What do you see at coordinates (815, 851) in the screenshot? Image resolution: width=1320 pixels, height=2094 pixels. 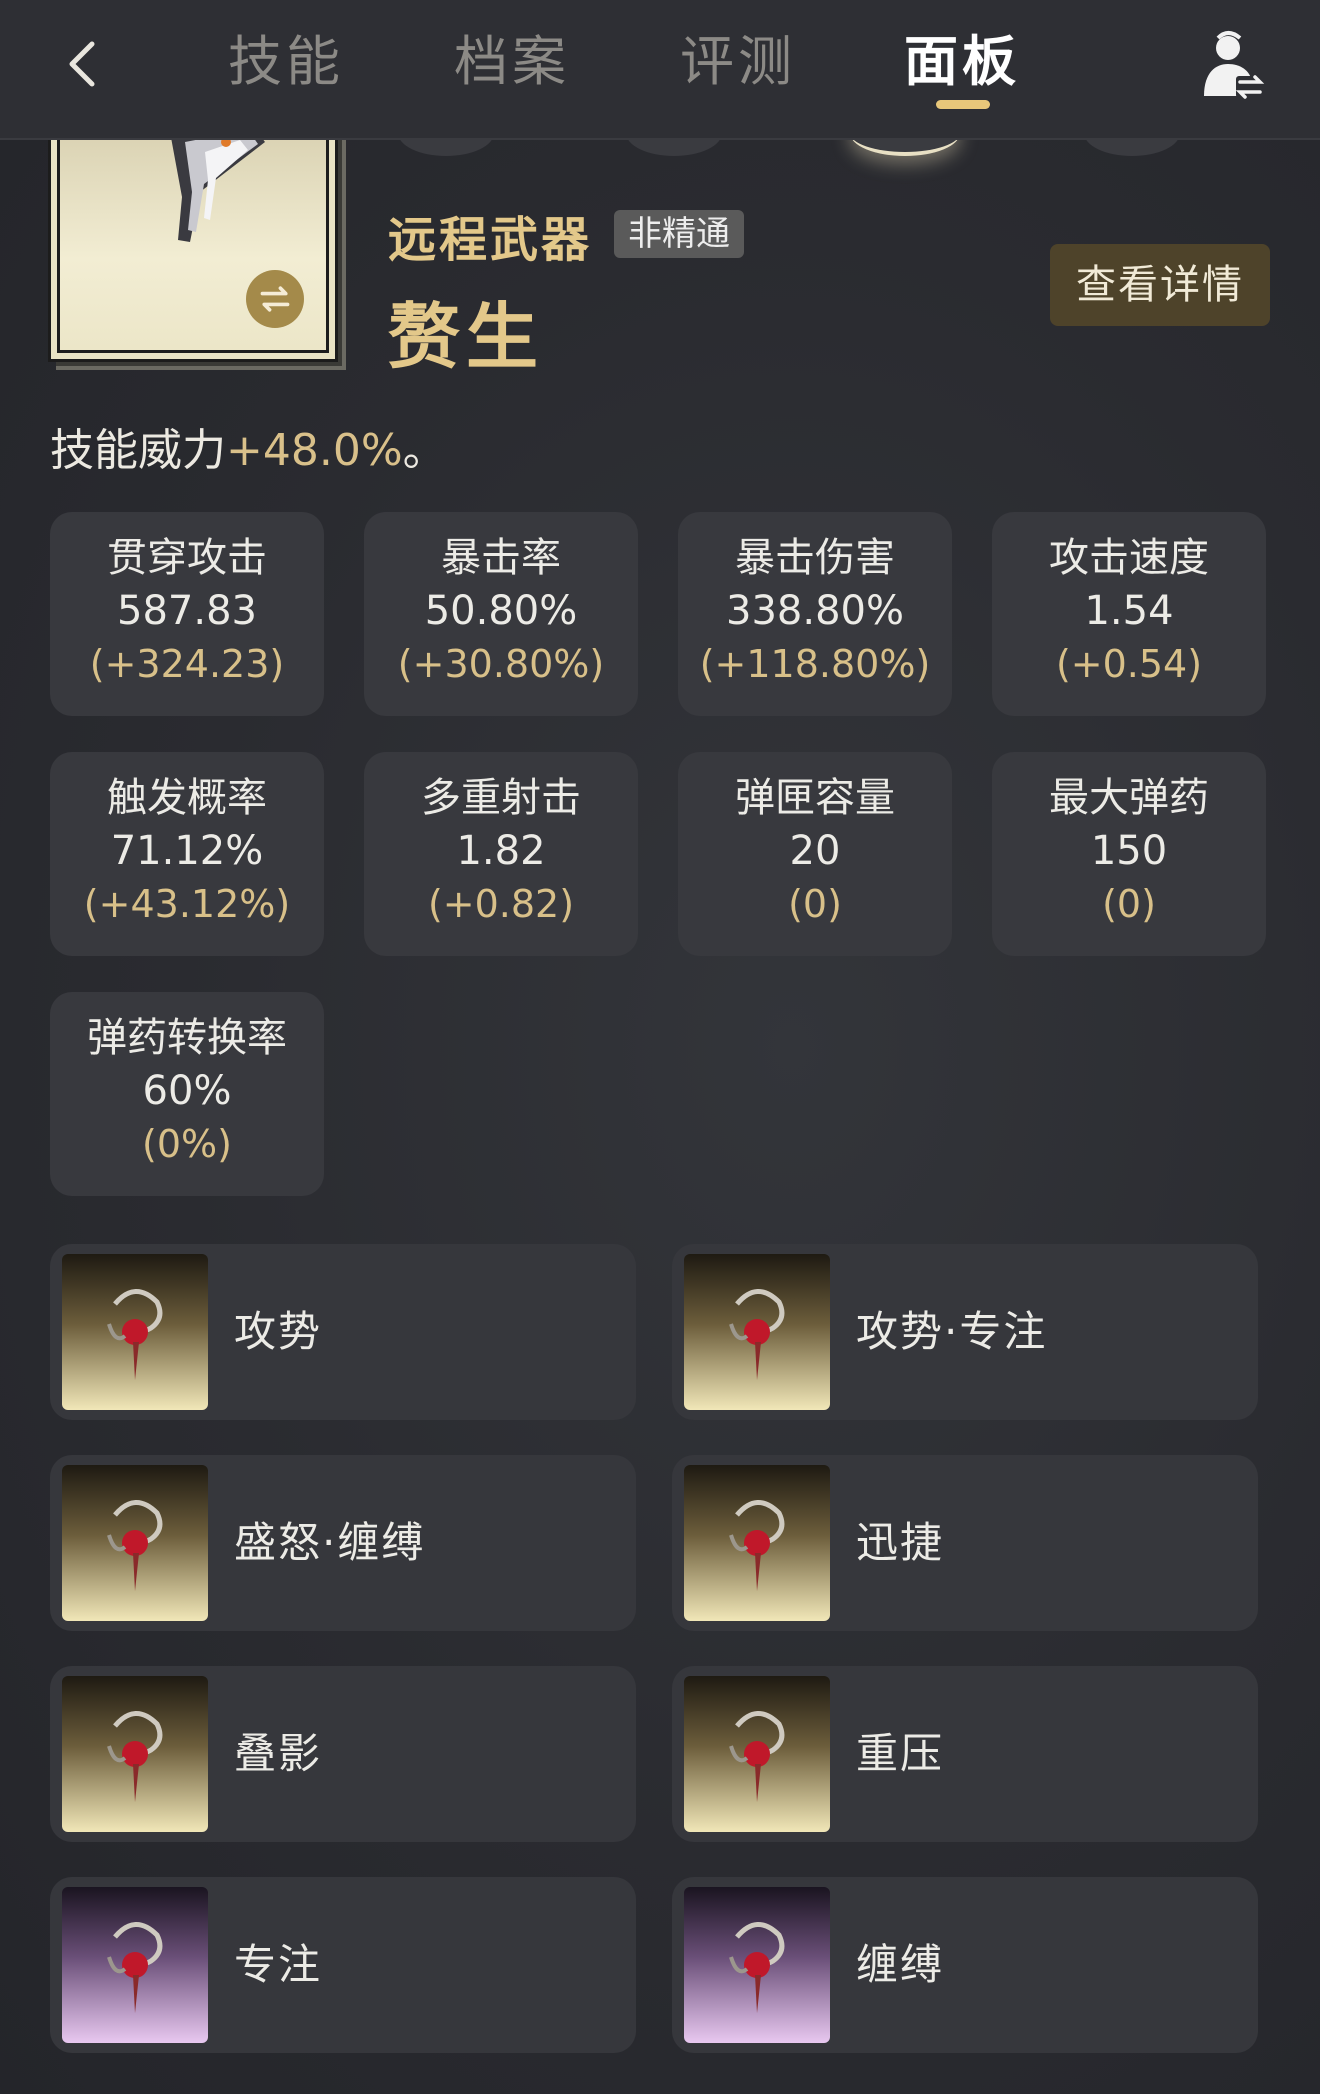 I see `stat-value: 20` at bounding box center [815, 851].